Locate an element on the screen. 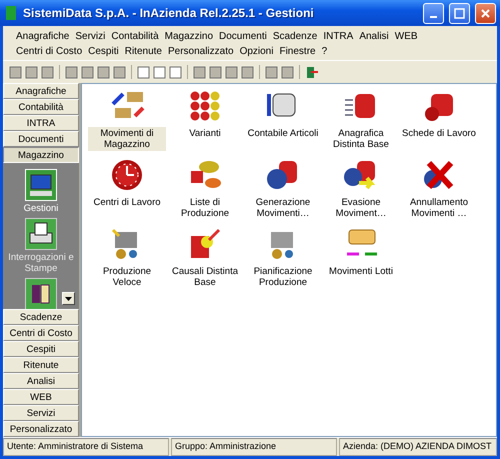 This screenshot has width=500, height=459. menu-item: Anagrafiche is located at coordinates (42, 36).